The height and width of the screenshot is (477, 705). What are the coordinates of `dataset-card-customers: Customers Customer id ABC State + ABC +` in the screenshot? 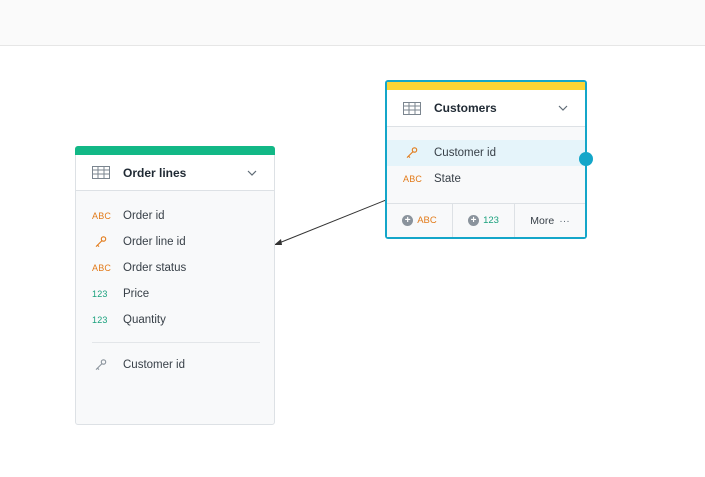 It's located at (486, 159).